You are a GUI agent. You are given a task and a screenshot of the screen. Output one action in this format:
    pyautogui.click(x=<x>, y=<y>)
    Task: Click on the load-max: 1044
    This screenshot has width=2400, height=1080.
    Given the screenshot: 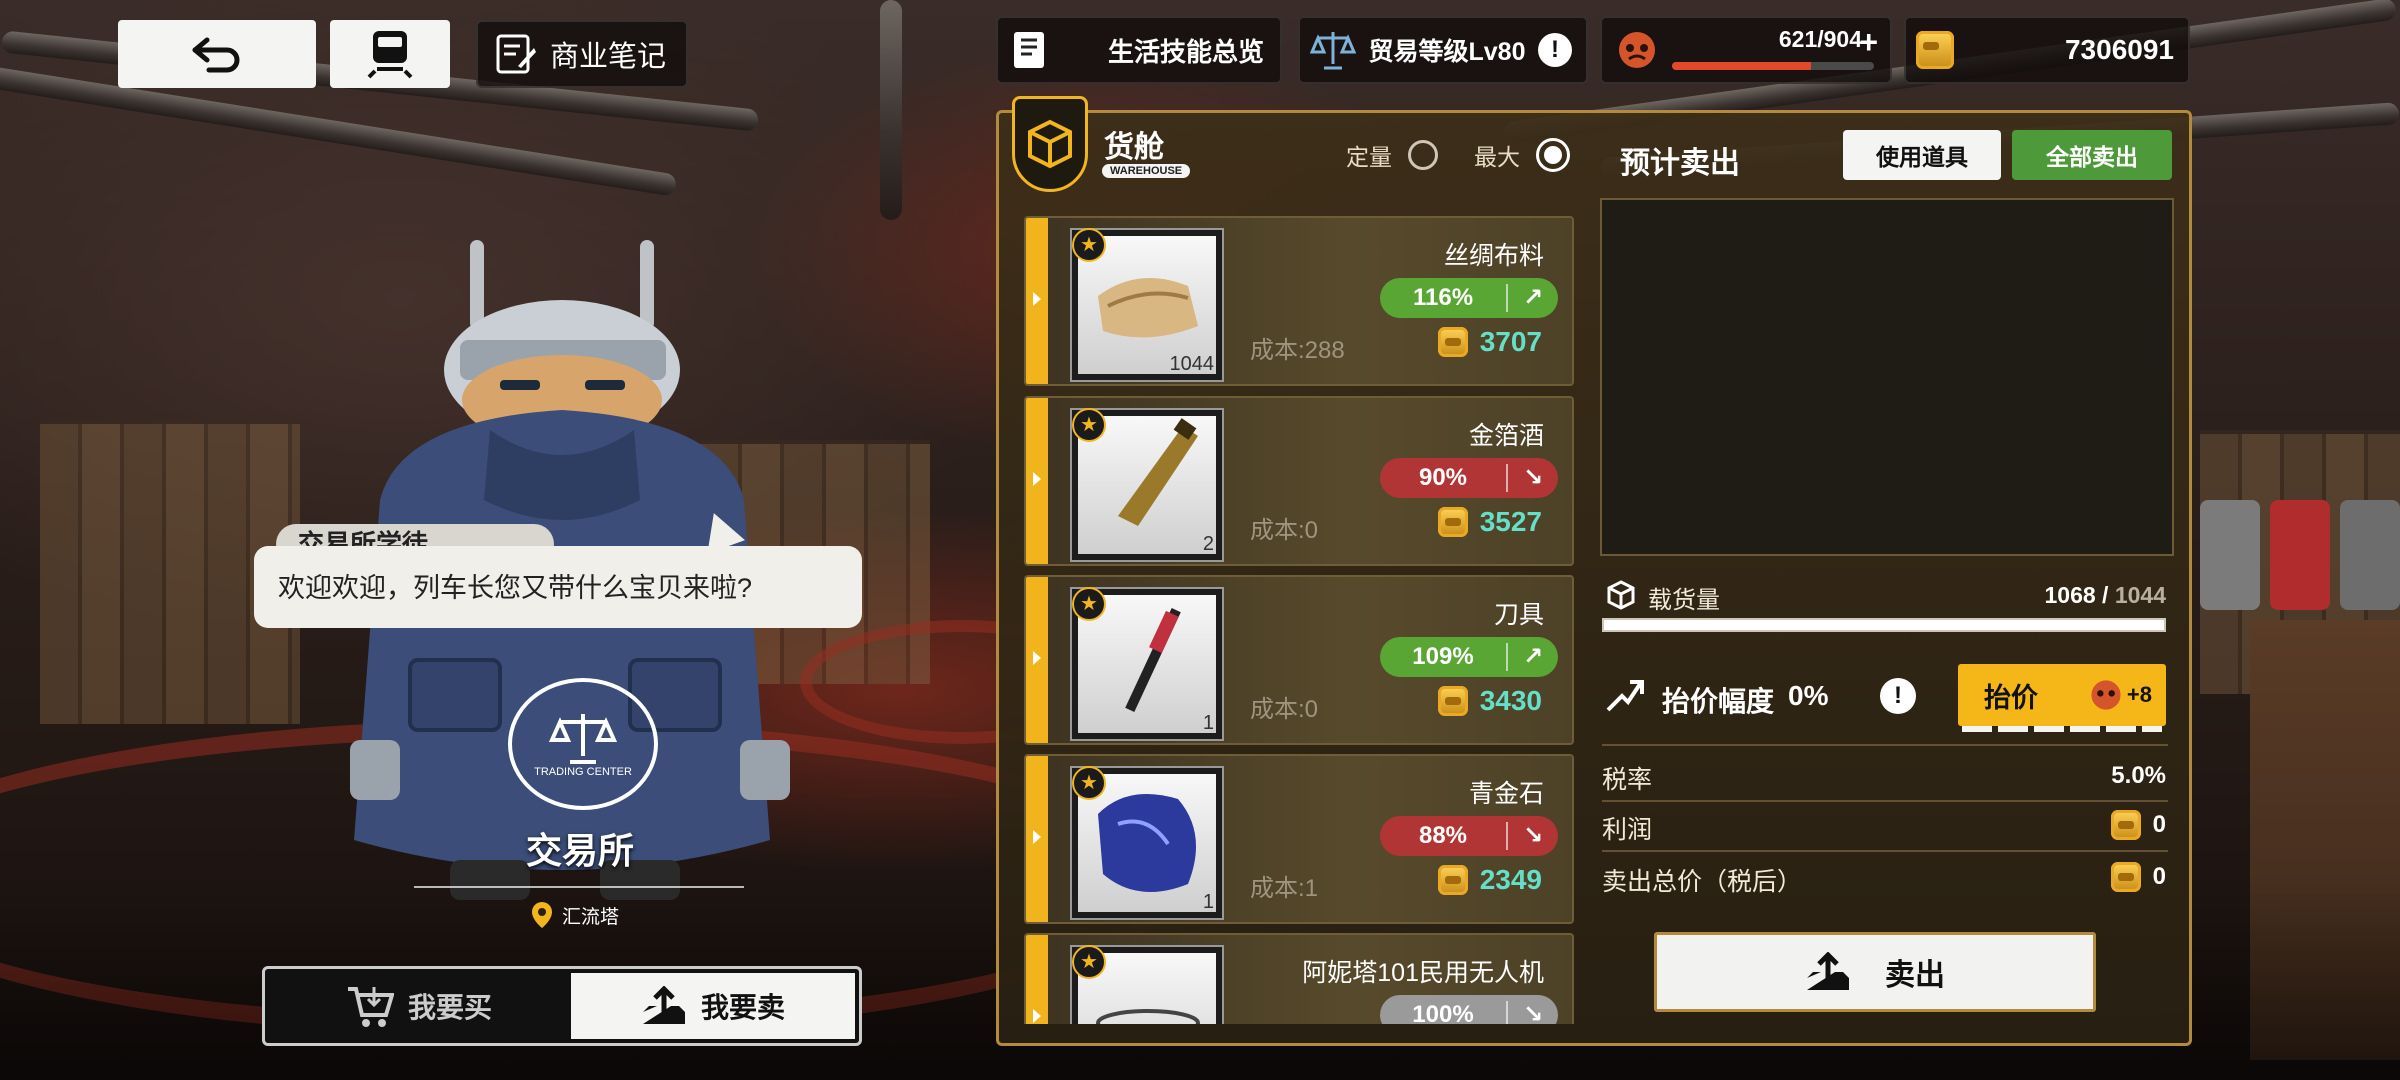 What is the action you would take?
    pyautogui.click(x=2140, y=595)
    